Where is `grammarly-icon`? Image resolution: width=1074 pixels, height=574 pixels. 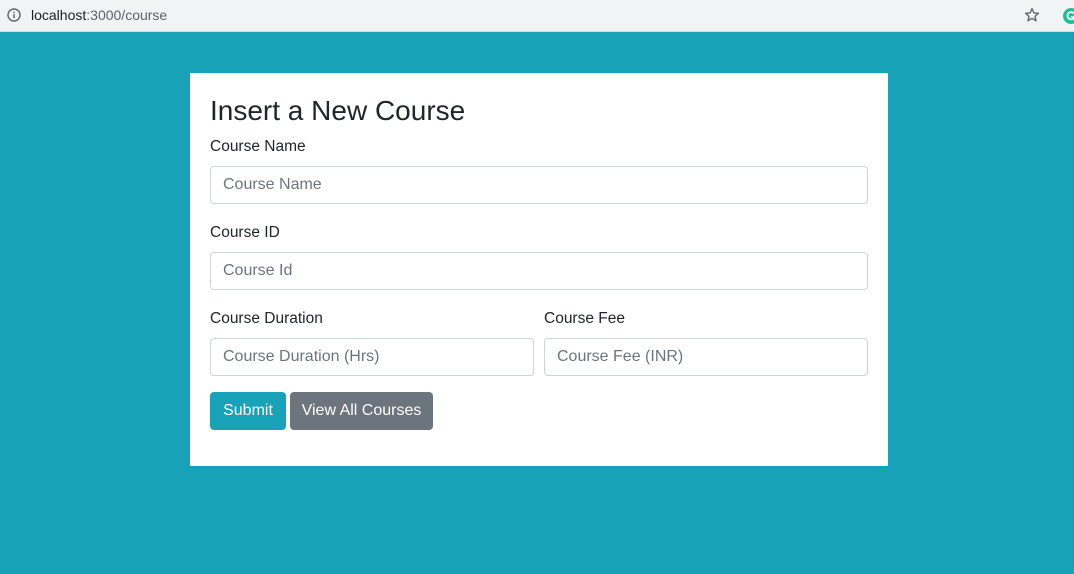
grammarly-icon is located at coordinates (1068, 16).